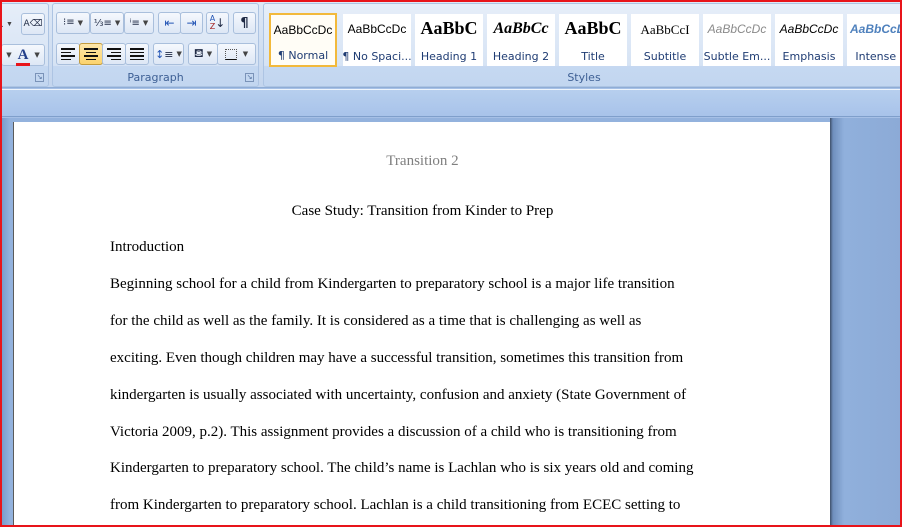  What do you see at coordinates (593, 40) in the screenshot?
I see `style-title: AaBbC Title` at bounding box center [593, 40].